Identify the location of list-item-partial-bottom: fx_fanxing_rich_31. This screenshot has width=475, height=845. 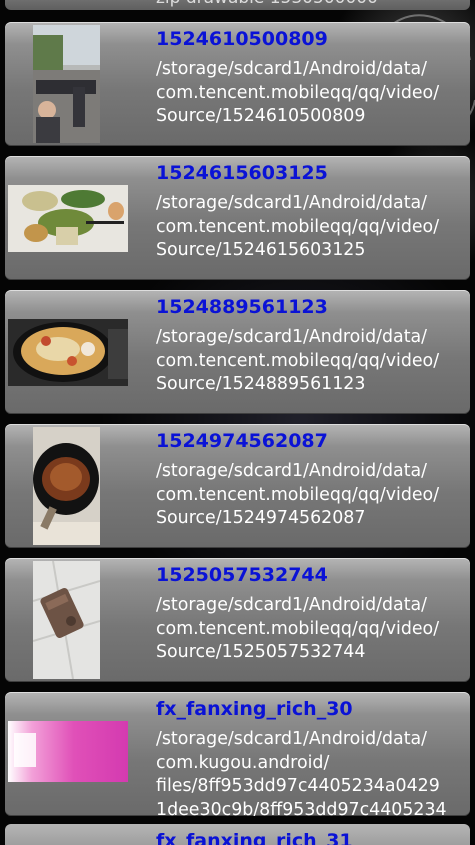
(237, 834).